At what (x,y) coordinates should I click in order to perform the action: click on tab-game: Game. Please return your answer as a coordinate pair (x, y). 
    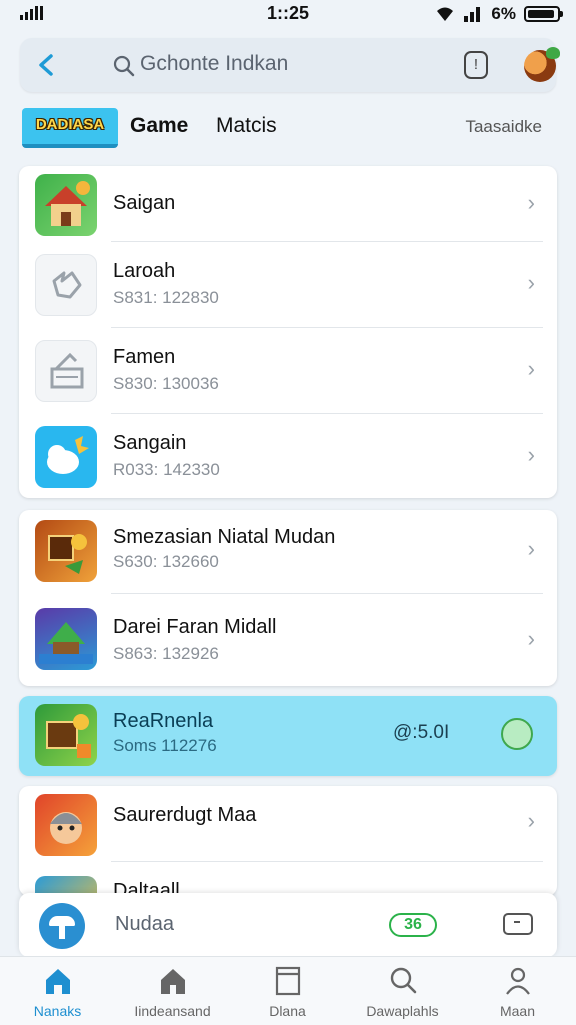
    Looking at the image, I should click on (159, 126).